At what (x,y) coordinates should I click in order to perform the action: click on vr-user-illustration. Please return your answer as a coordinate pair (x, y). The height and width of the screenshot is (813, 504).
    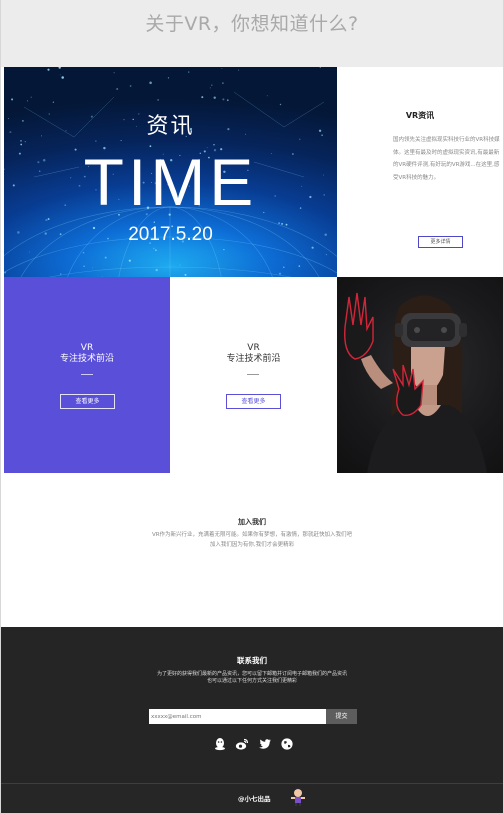
    Looking at the image, I should click on (415, 382).